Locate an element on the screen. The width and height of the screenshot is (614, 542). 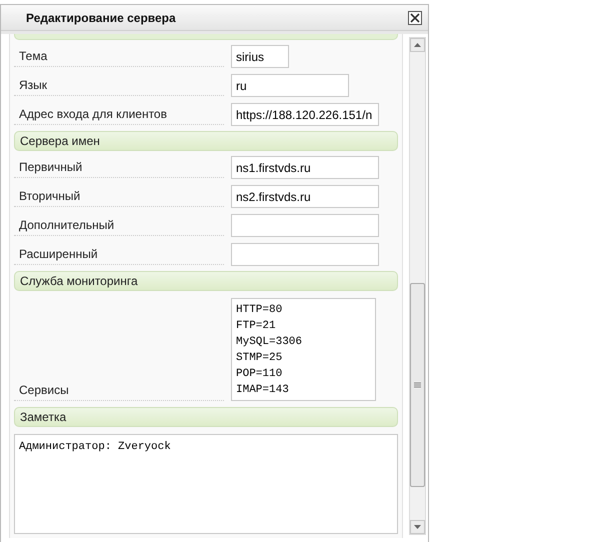
dialog-title: Редактирование сервера is located at coordinates (101, 18).